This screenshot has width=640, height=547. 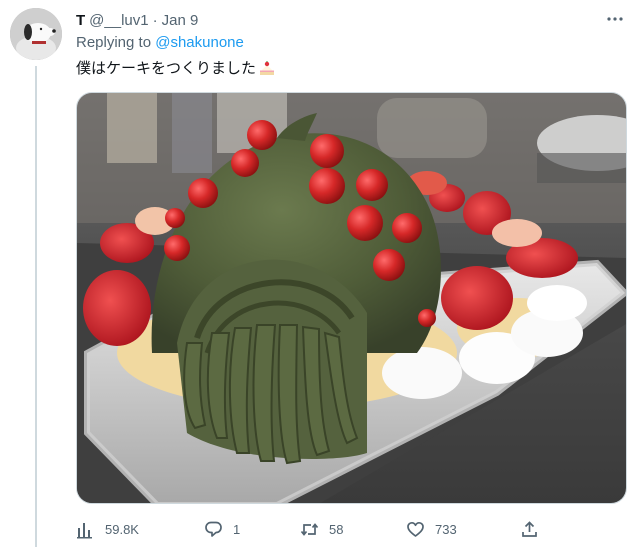 I want to click on reply-count: 1, so click(x=237, y=529).